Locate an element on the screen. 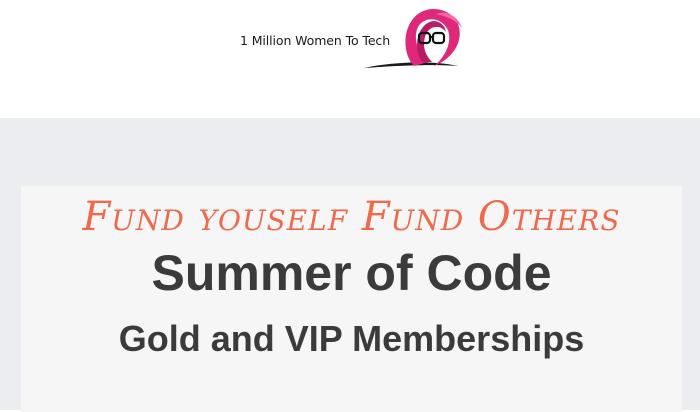 The width and height of the screenshot is (700, 412). woman-with-glasses-icon is located at coordinates (413, 38).